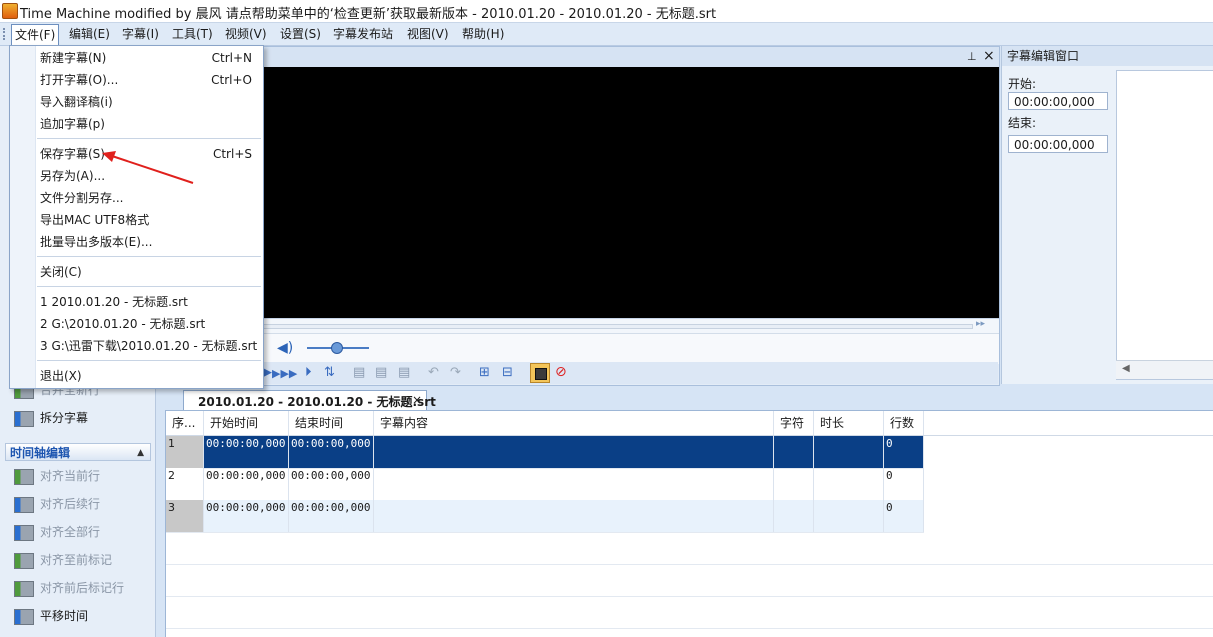  I want to click on menu-separator, so click(149, 286).